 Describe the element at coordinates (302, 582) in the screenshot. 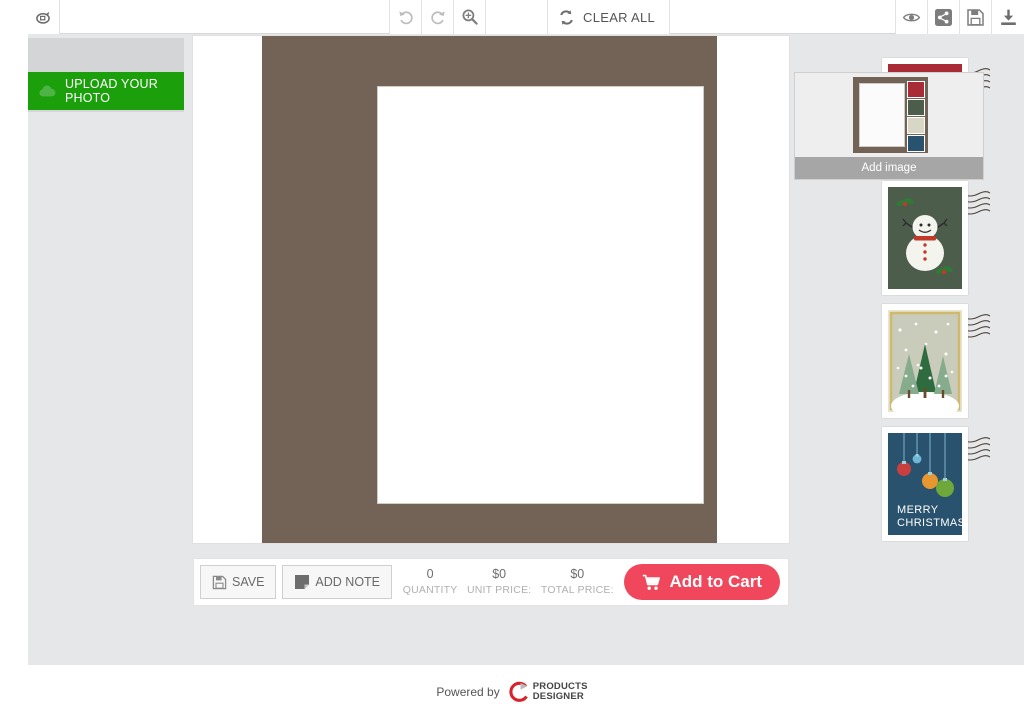

I see `note-icon` at that location.